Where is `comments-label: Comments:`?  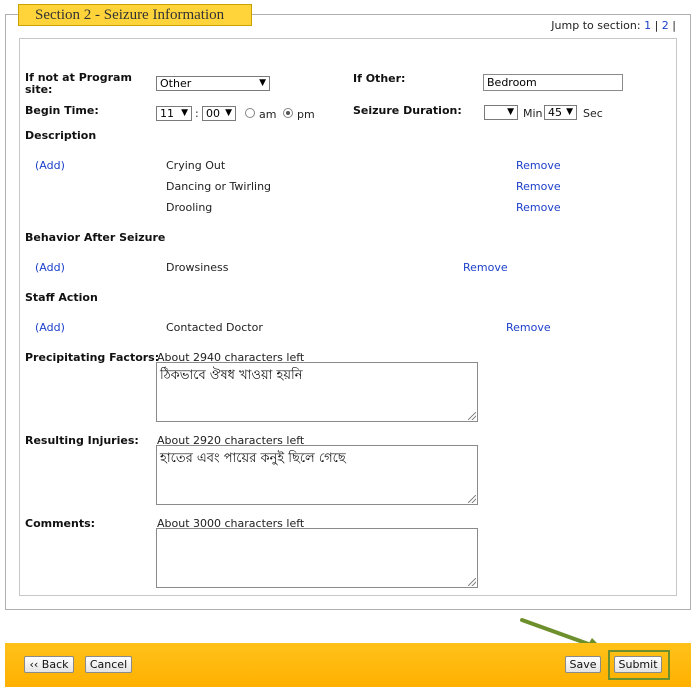
comments-label: Comments: is located at coordinates (60, 523).